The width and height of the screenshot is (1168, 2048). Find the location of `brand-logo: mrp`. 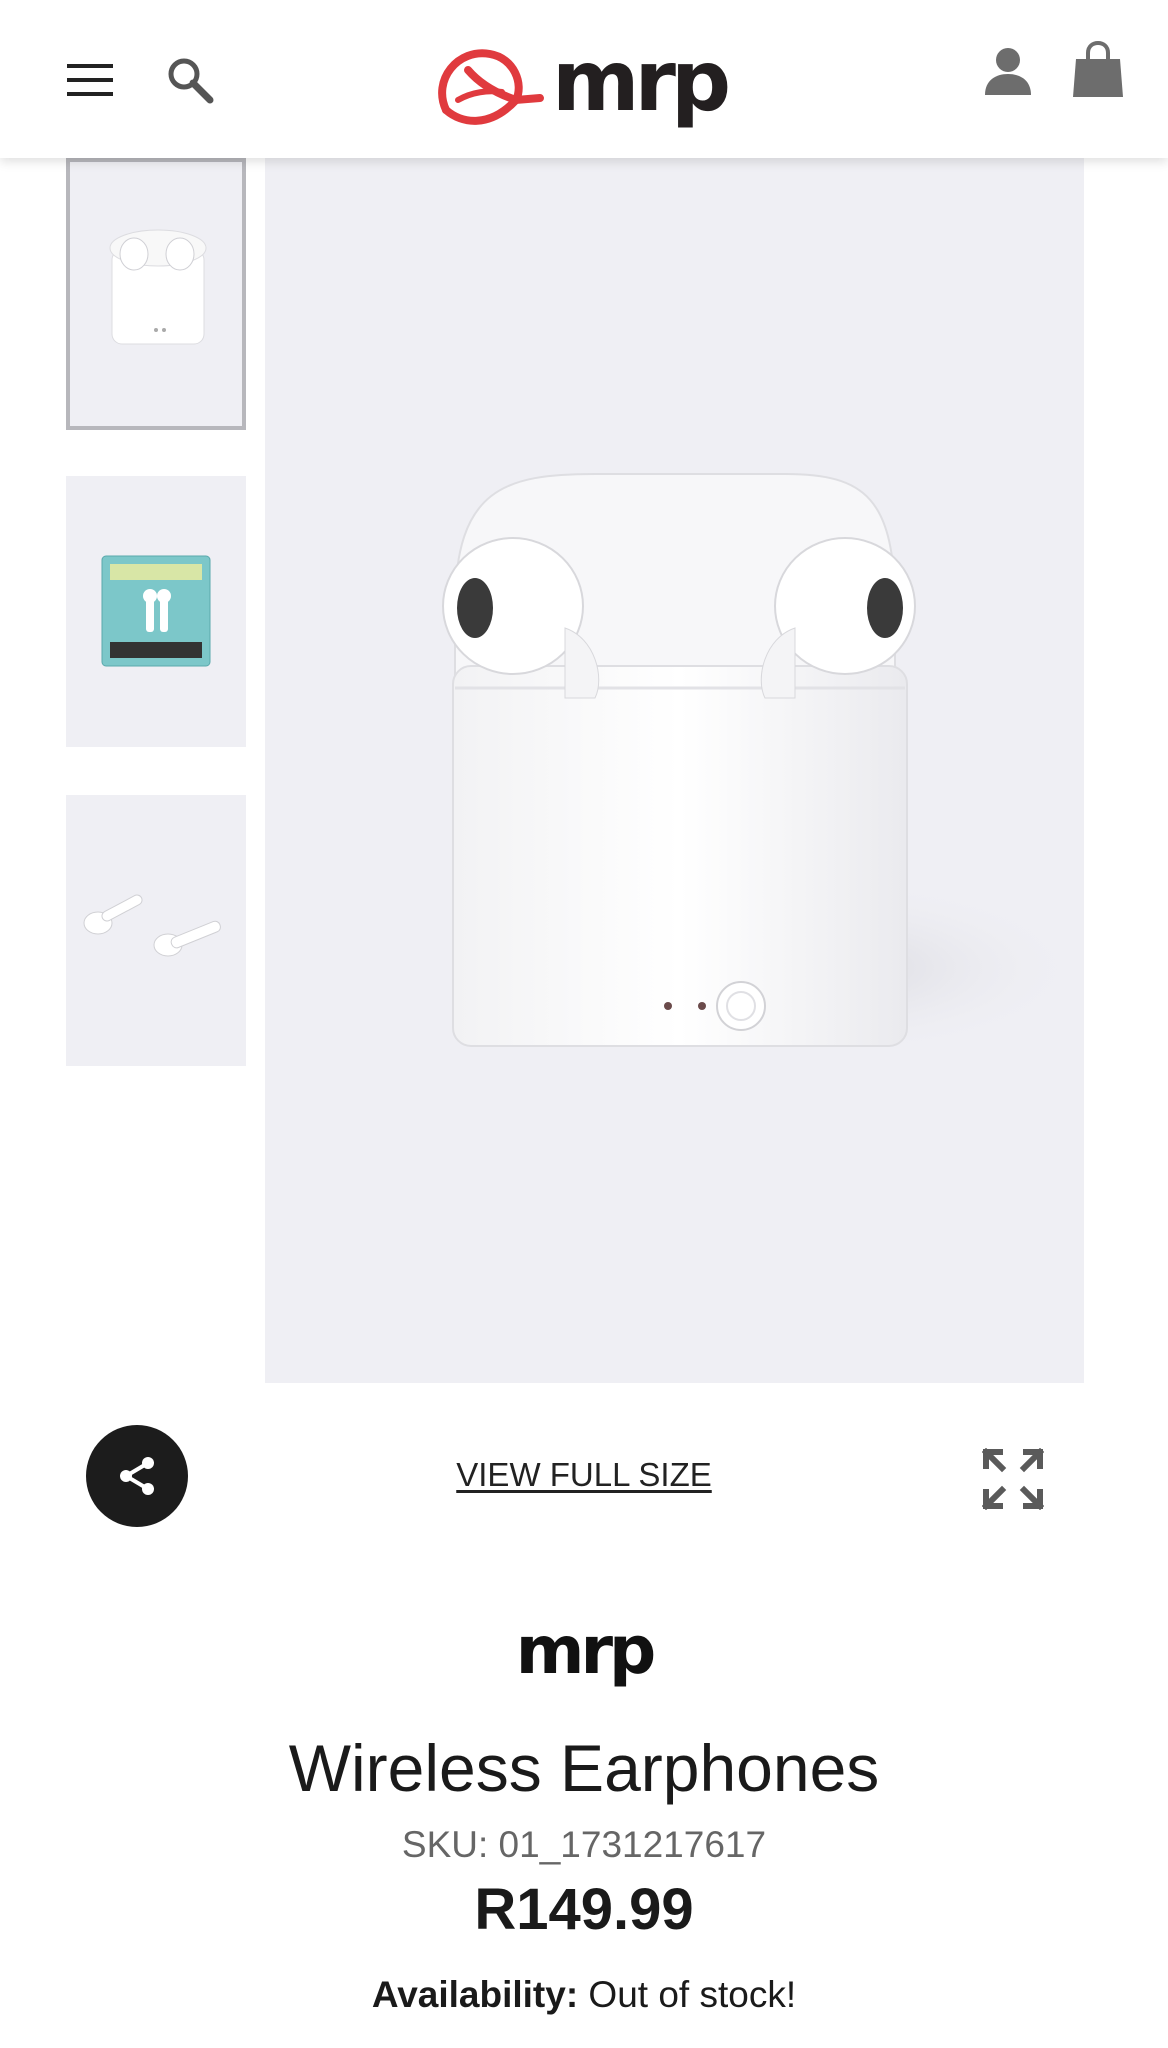

brand-logo: mrp is located at coordinates (584, 1651).